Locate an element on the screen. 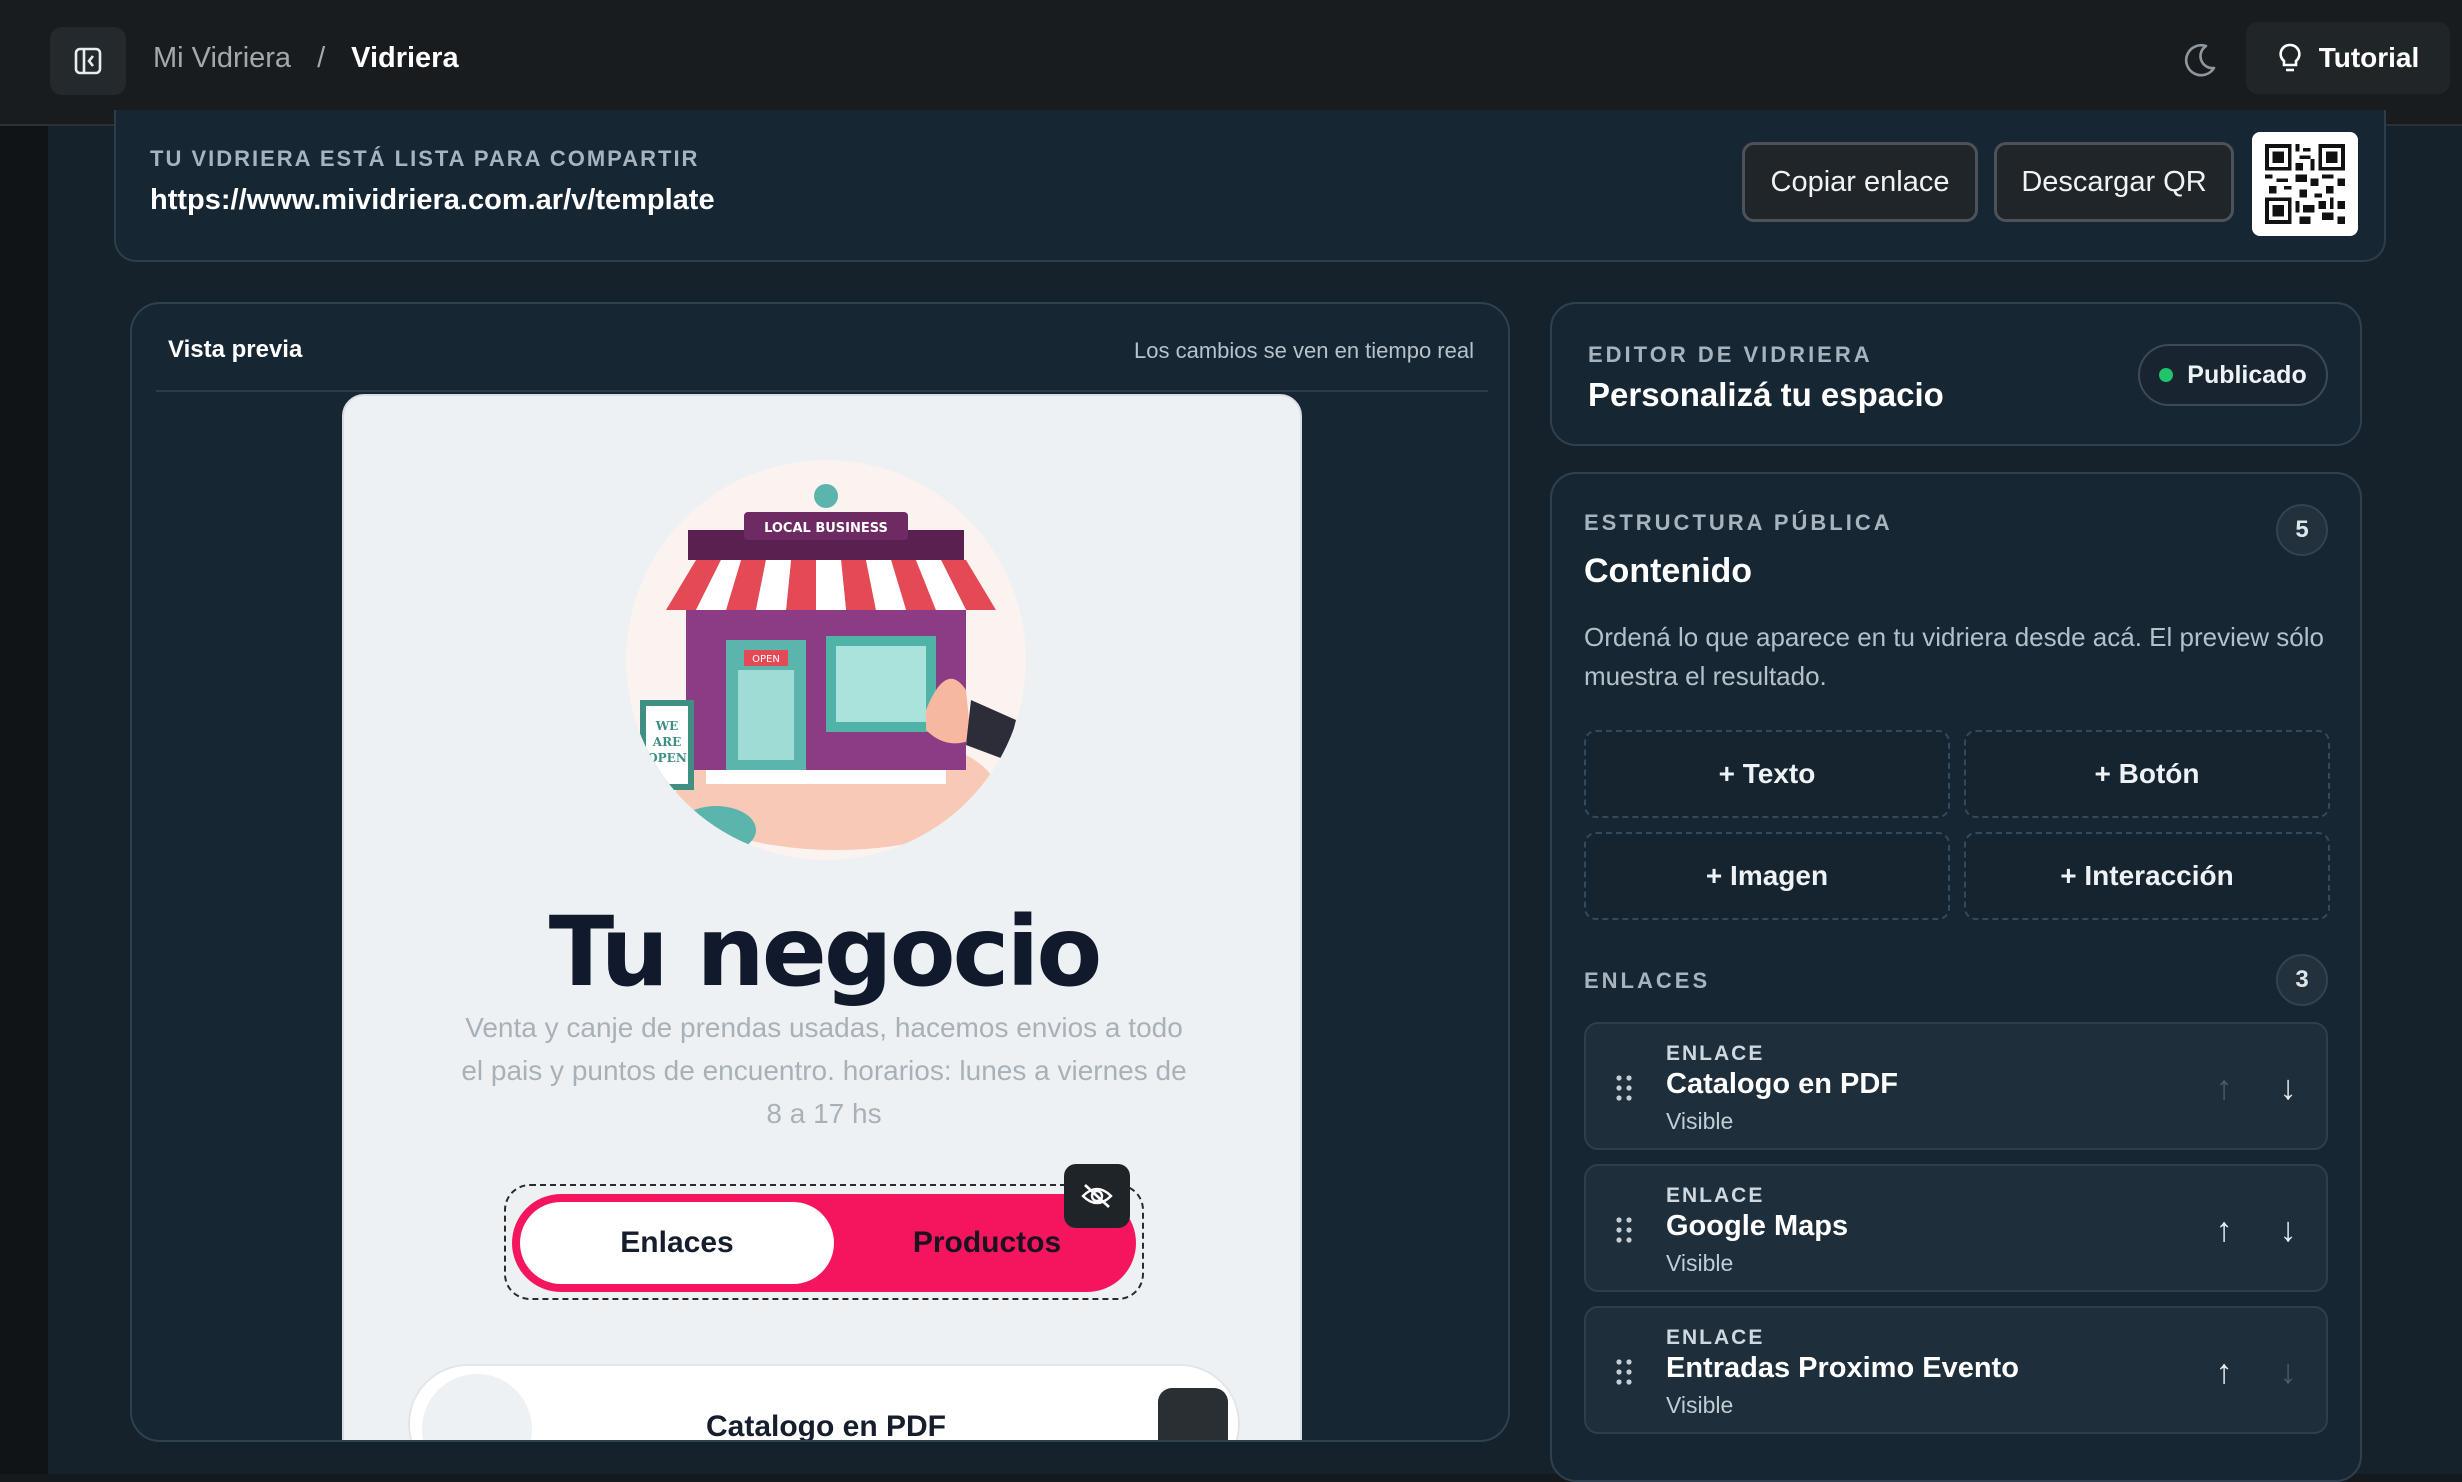  link-row: ENLACE Google Maps Visible ↑ ↓ is located at coordinates (1956, 1228).